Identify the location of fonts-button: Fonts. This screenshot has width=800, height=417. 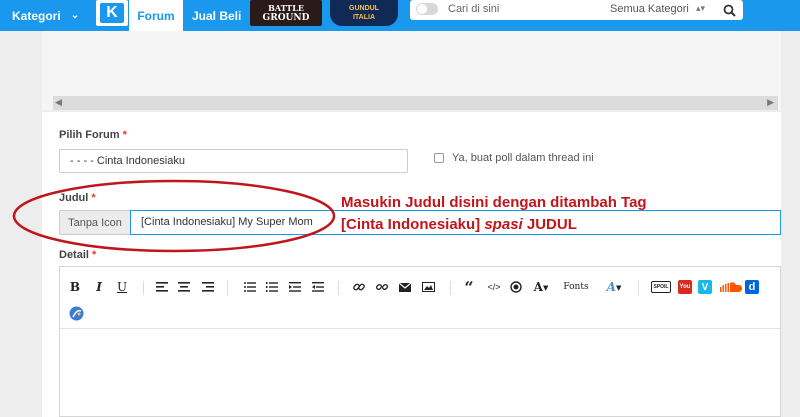
(576, 287).